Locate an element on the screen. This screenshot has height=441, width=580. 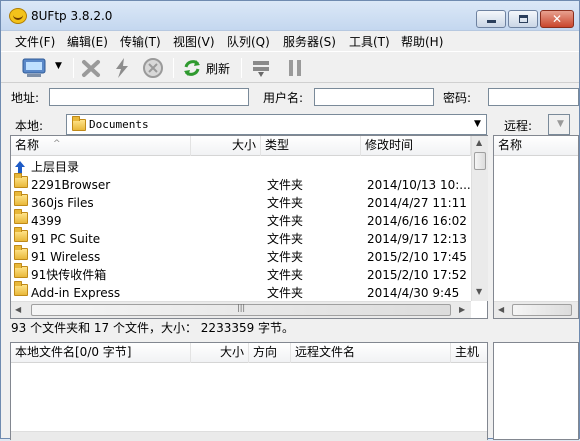
queue-column-size: 大小 is located at coordinates (220, 353).